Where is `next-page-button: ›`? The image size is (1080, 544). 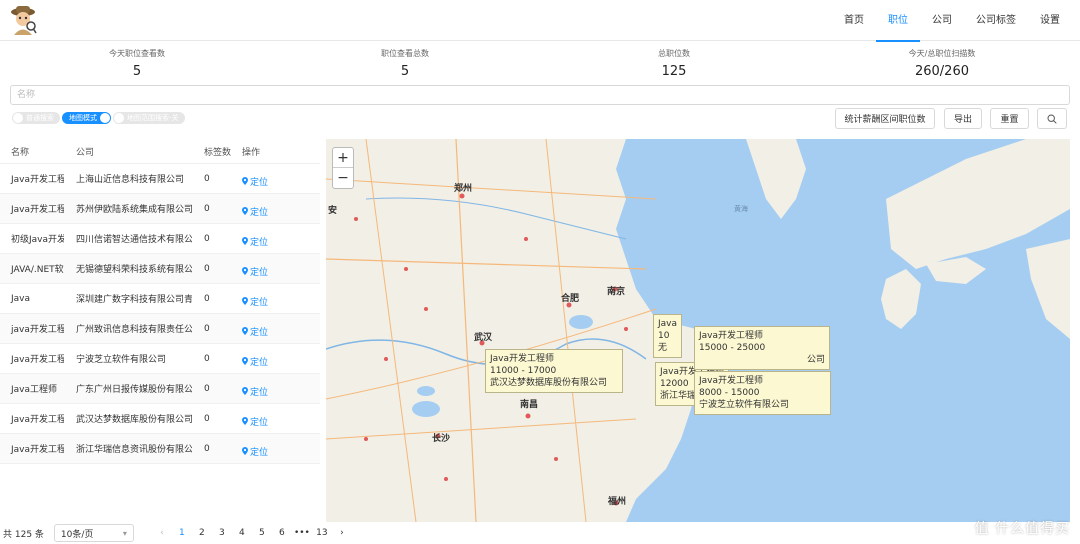 next-page-button: › is located at coordinates (342, 533).